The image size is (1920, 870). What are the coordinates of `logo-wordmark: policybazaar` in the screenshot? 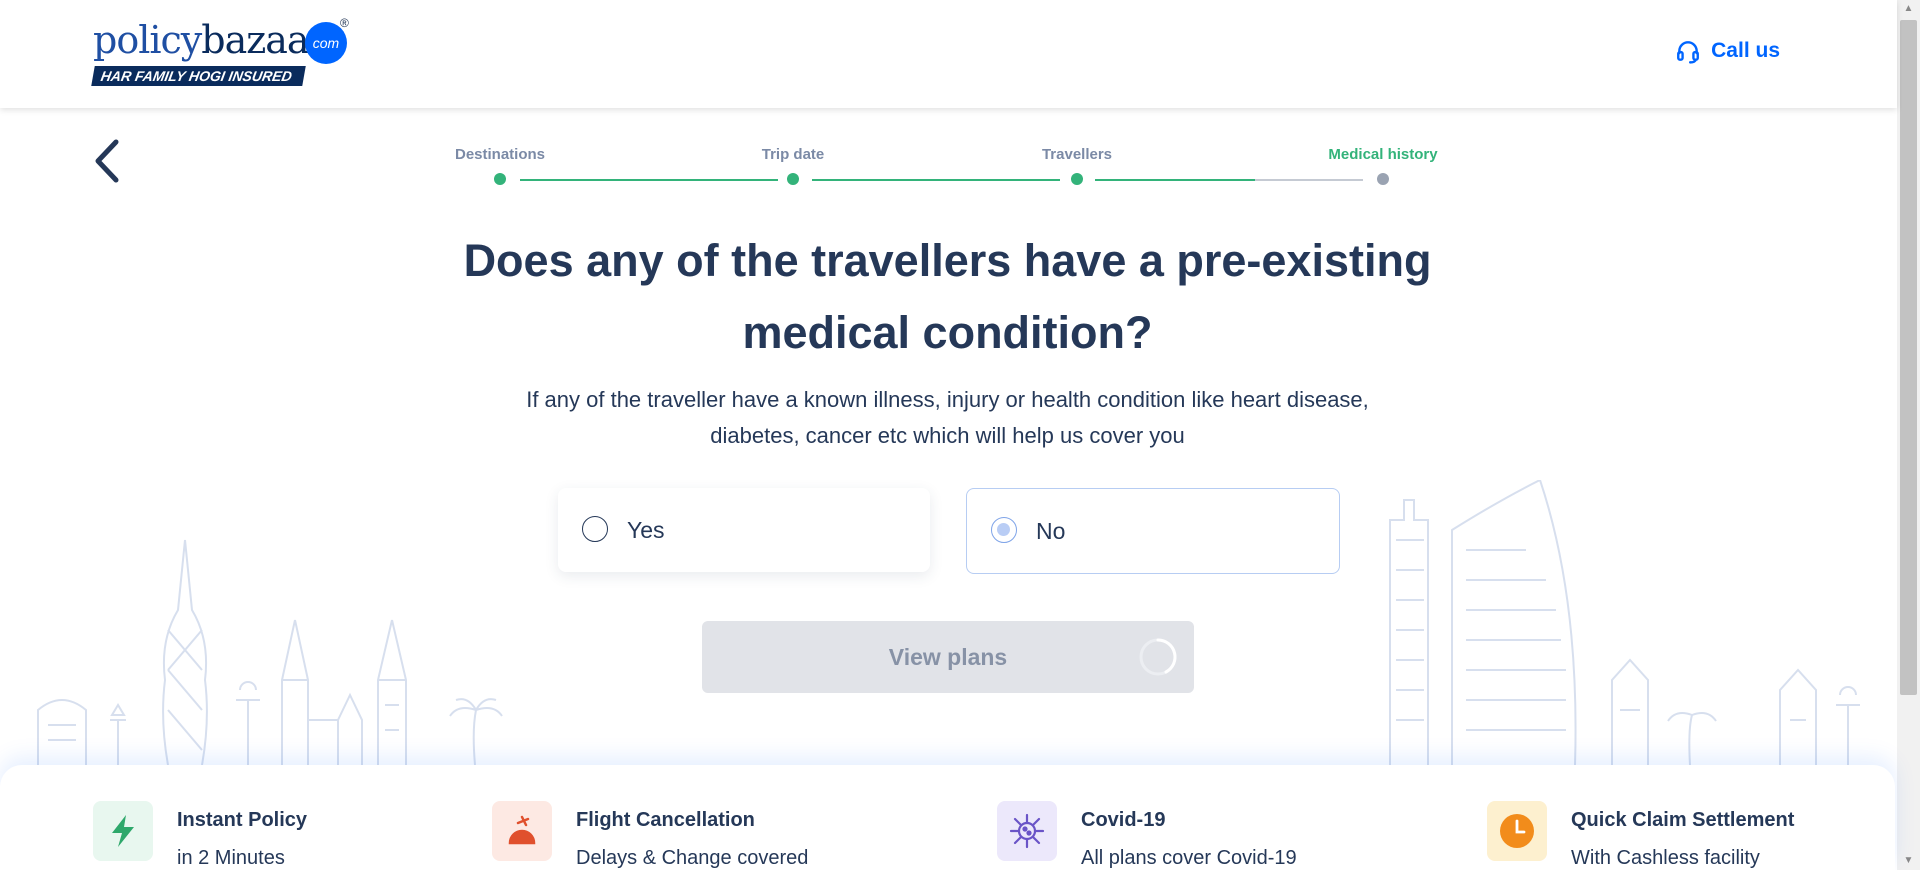 It's located at (210, 40).